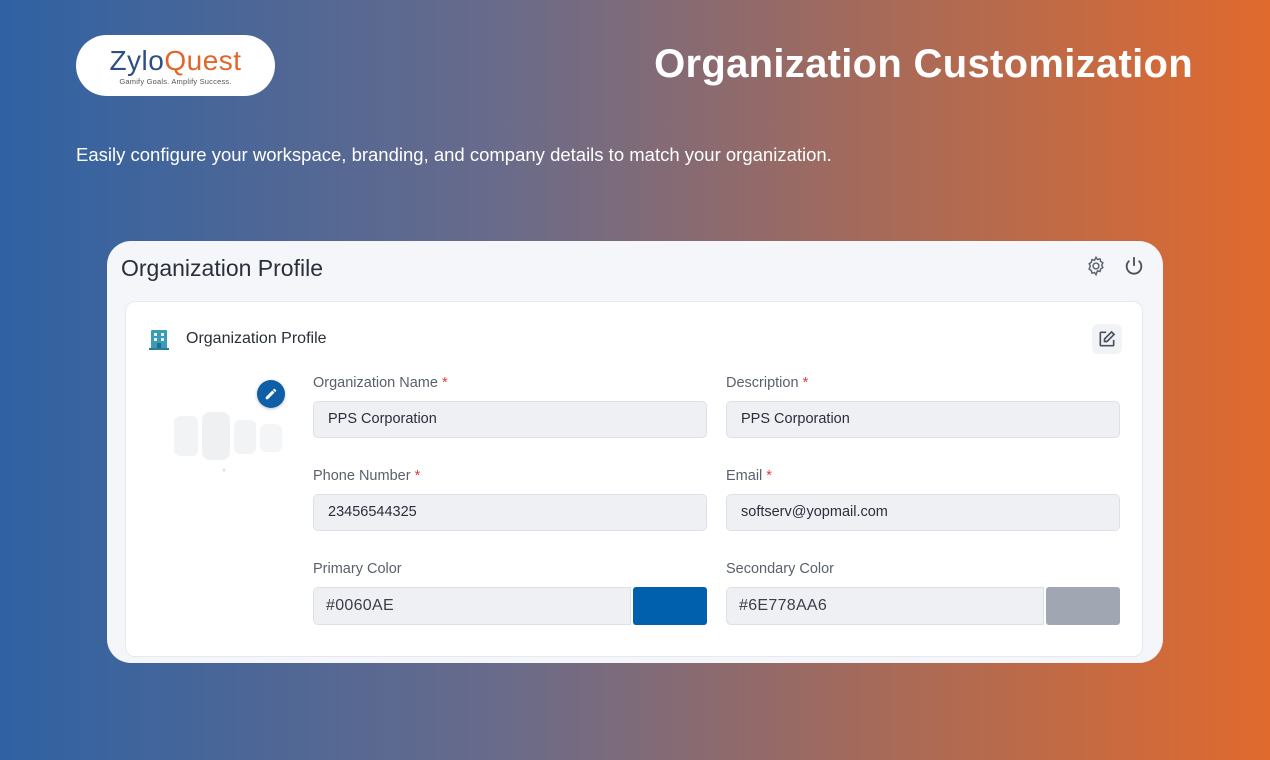 The width and height of the screenshot is (1270, 760). I want to click on primary-color-row: #0060AE, so click(510, 606).